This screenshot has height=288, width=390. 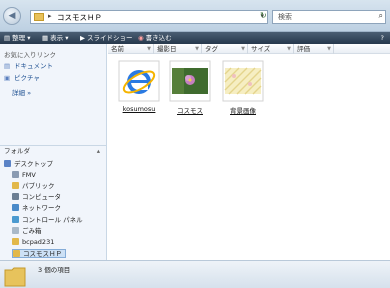 I want to click on pattern-thumbnail, so click(x=243, y=81).